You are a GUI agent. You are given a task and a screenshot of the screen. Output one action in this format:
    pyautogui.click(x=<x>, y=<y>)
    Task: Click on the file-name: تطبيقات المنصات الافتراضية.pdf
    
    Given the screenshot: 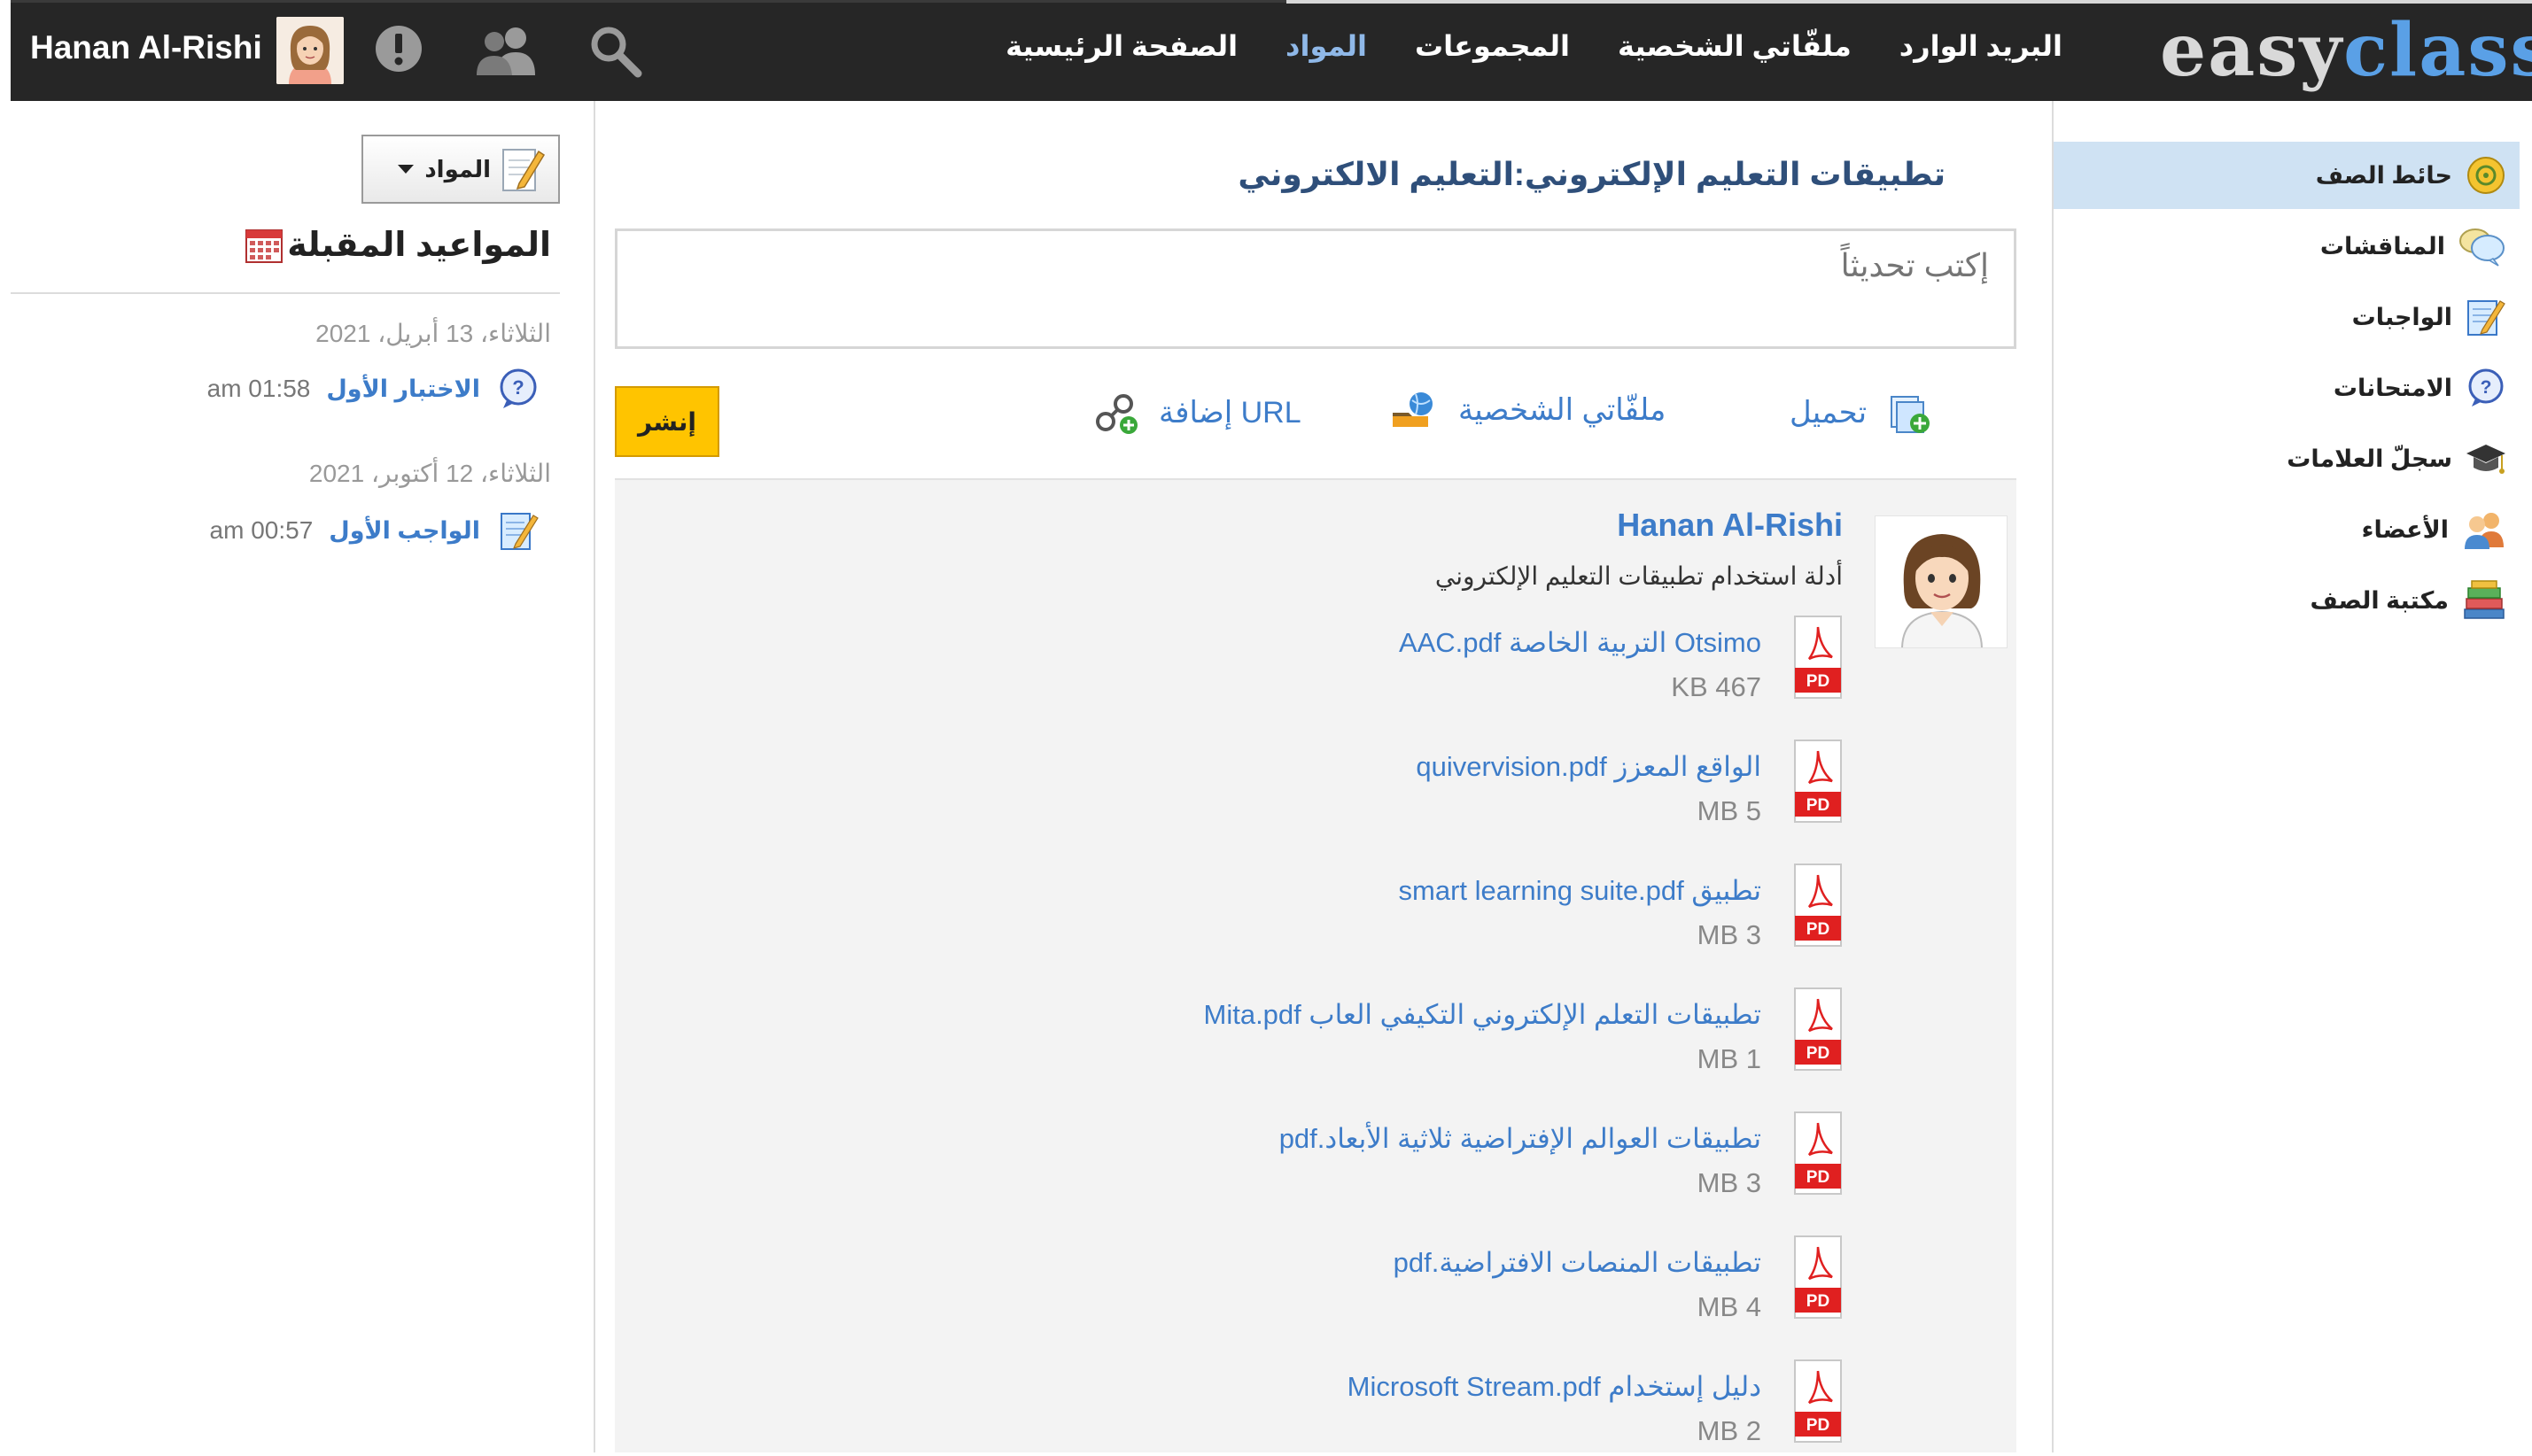 What is the action you would take?
    pyautogui.click(x=1577, y=1263)
    